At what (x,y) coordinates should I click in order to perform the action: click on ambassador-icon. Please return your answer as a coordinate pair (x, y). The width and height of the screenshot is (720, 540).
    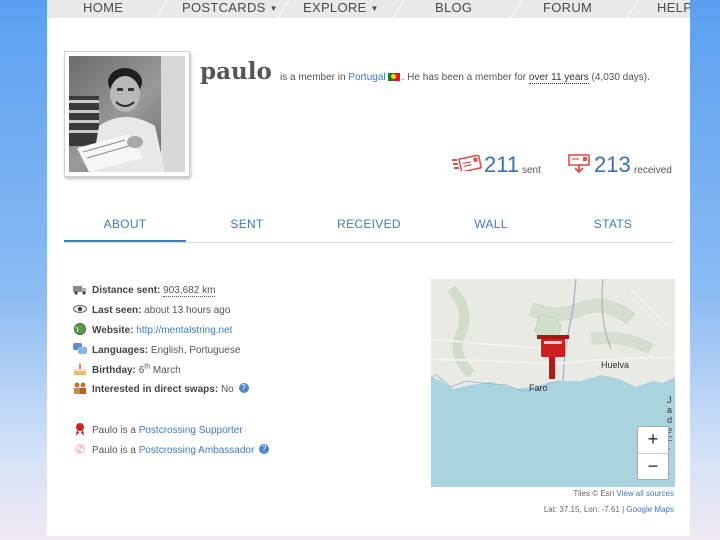
    Looking at the image, I should click on (80, 449).